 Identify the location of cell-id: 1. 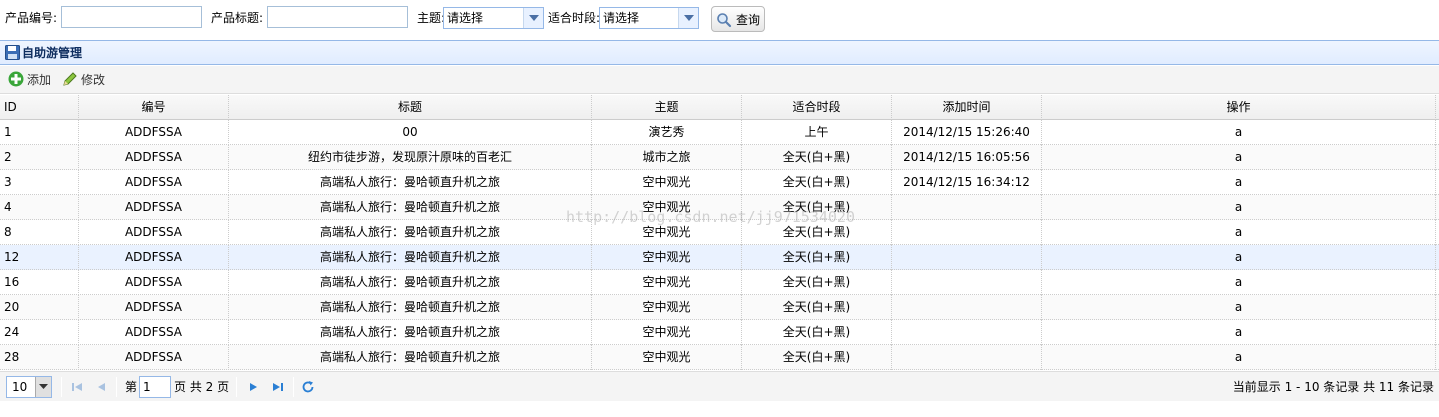
(39, 132).